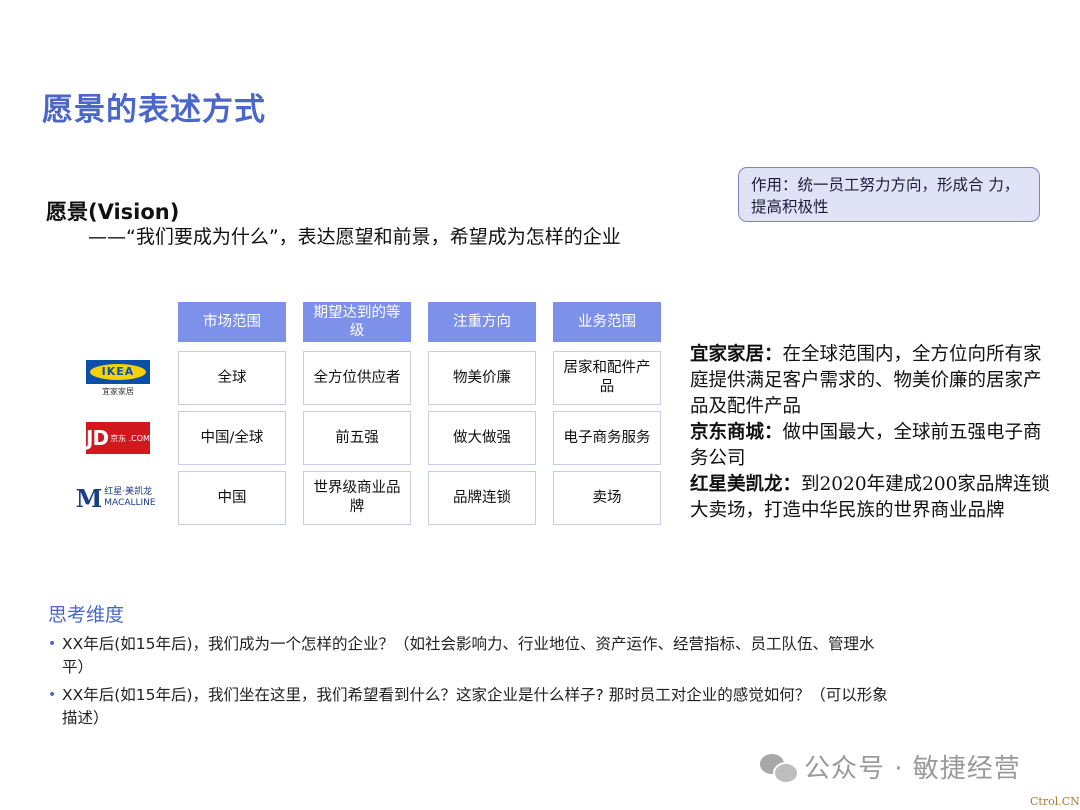 Image resolution: width=1080 pixels, height=810 pixels. Describe the element at coordinates (113, 212) in the screenshot. I see `vision-heading: 愿景(Vision)` at that location.